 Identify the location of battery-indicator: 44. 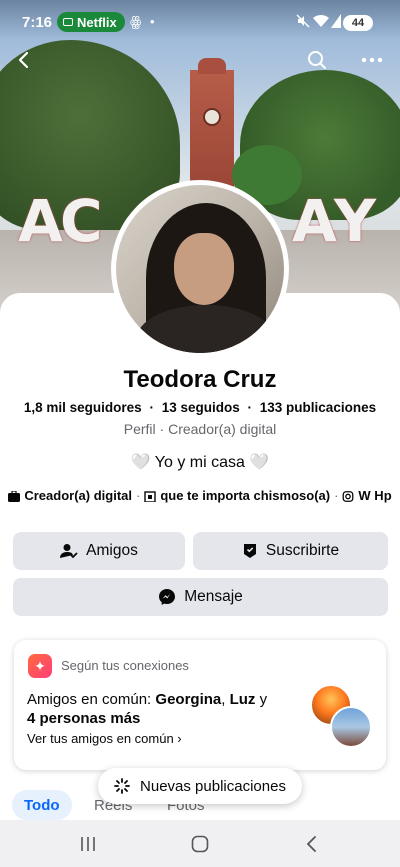
(358, 23).